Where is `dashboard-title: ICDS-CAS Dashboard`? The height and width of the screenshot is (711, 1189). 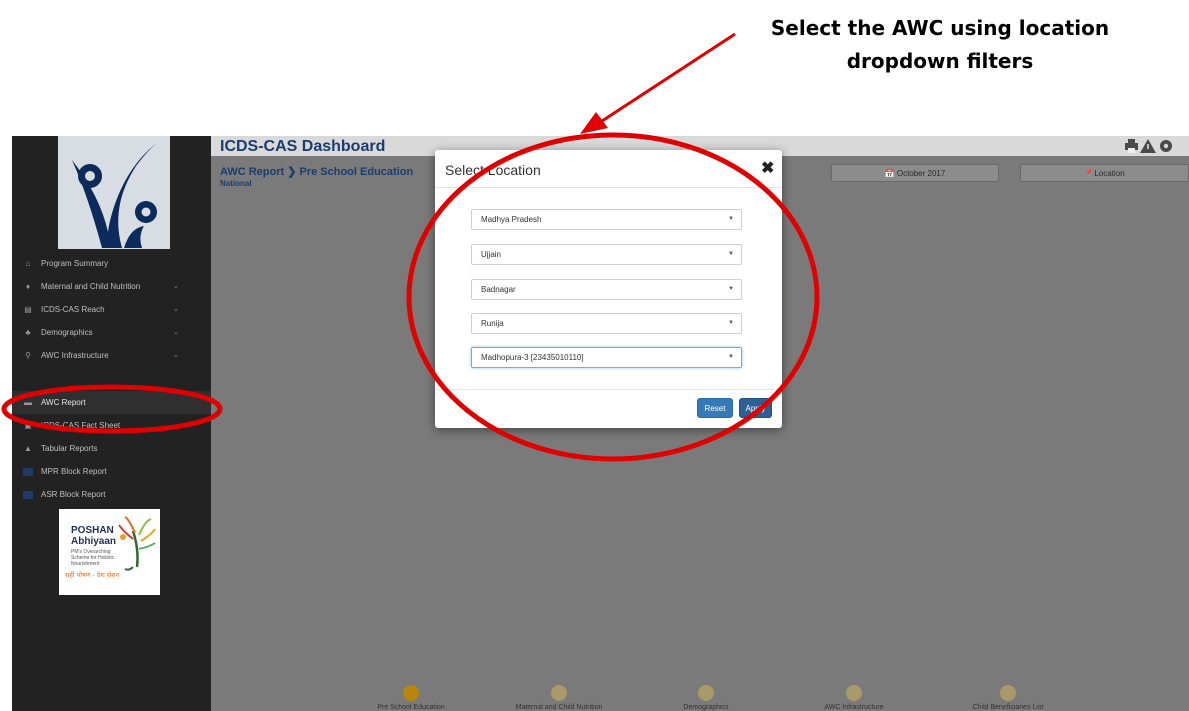 dashboard-title: ICDS-CAS Dashboard is located at coordinates (303, 146).